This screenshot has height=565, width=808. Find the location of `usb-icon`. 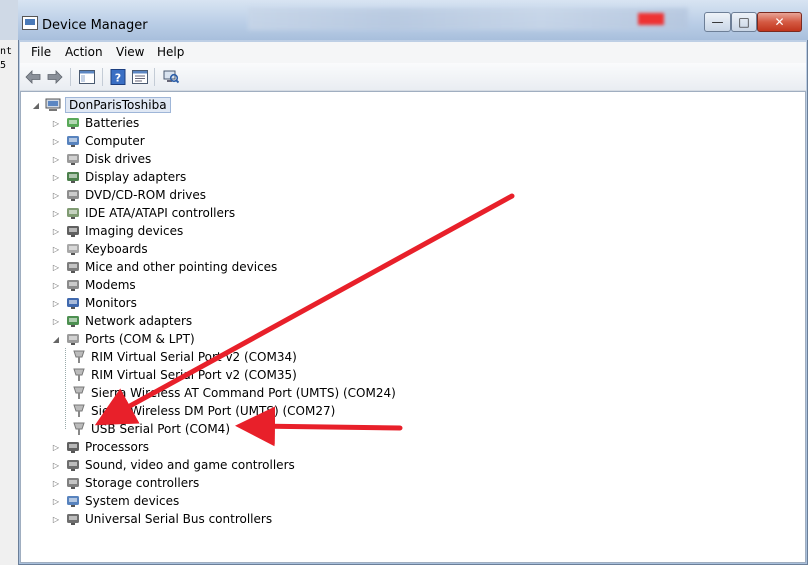

usb-icon is located at coordinates (73, 519).